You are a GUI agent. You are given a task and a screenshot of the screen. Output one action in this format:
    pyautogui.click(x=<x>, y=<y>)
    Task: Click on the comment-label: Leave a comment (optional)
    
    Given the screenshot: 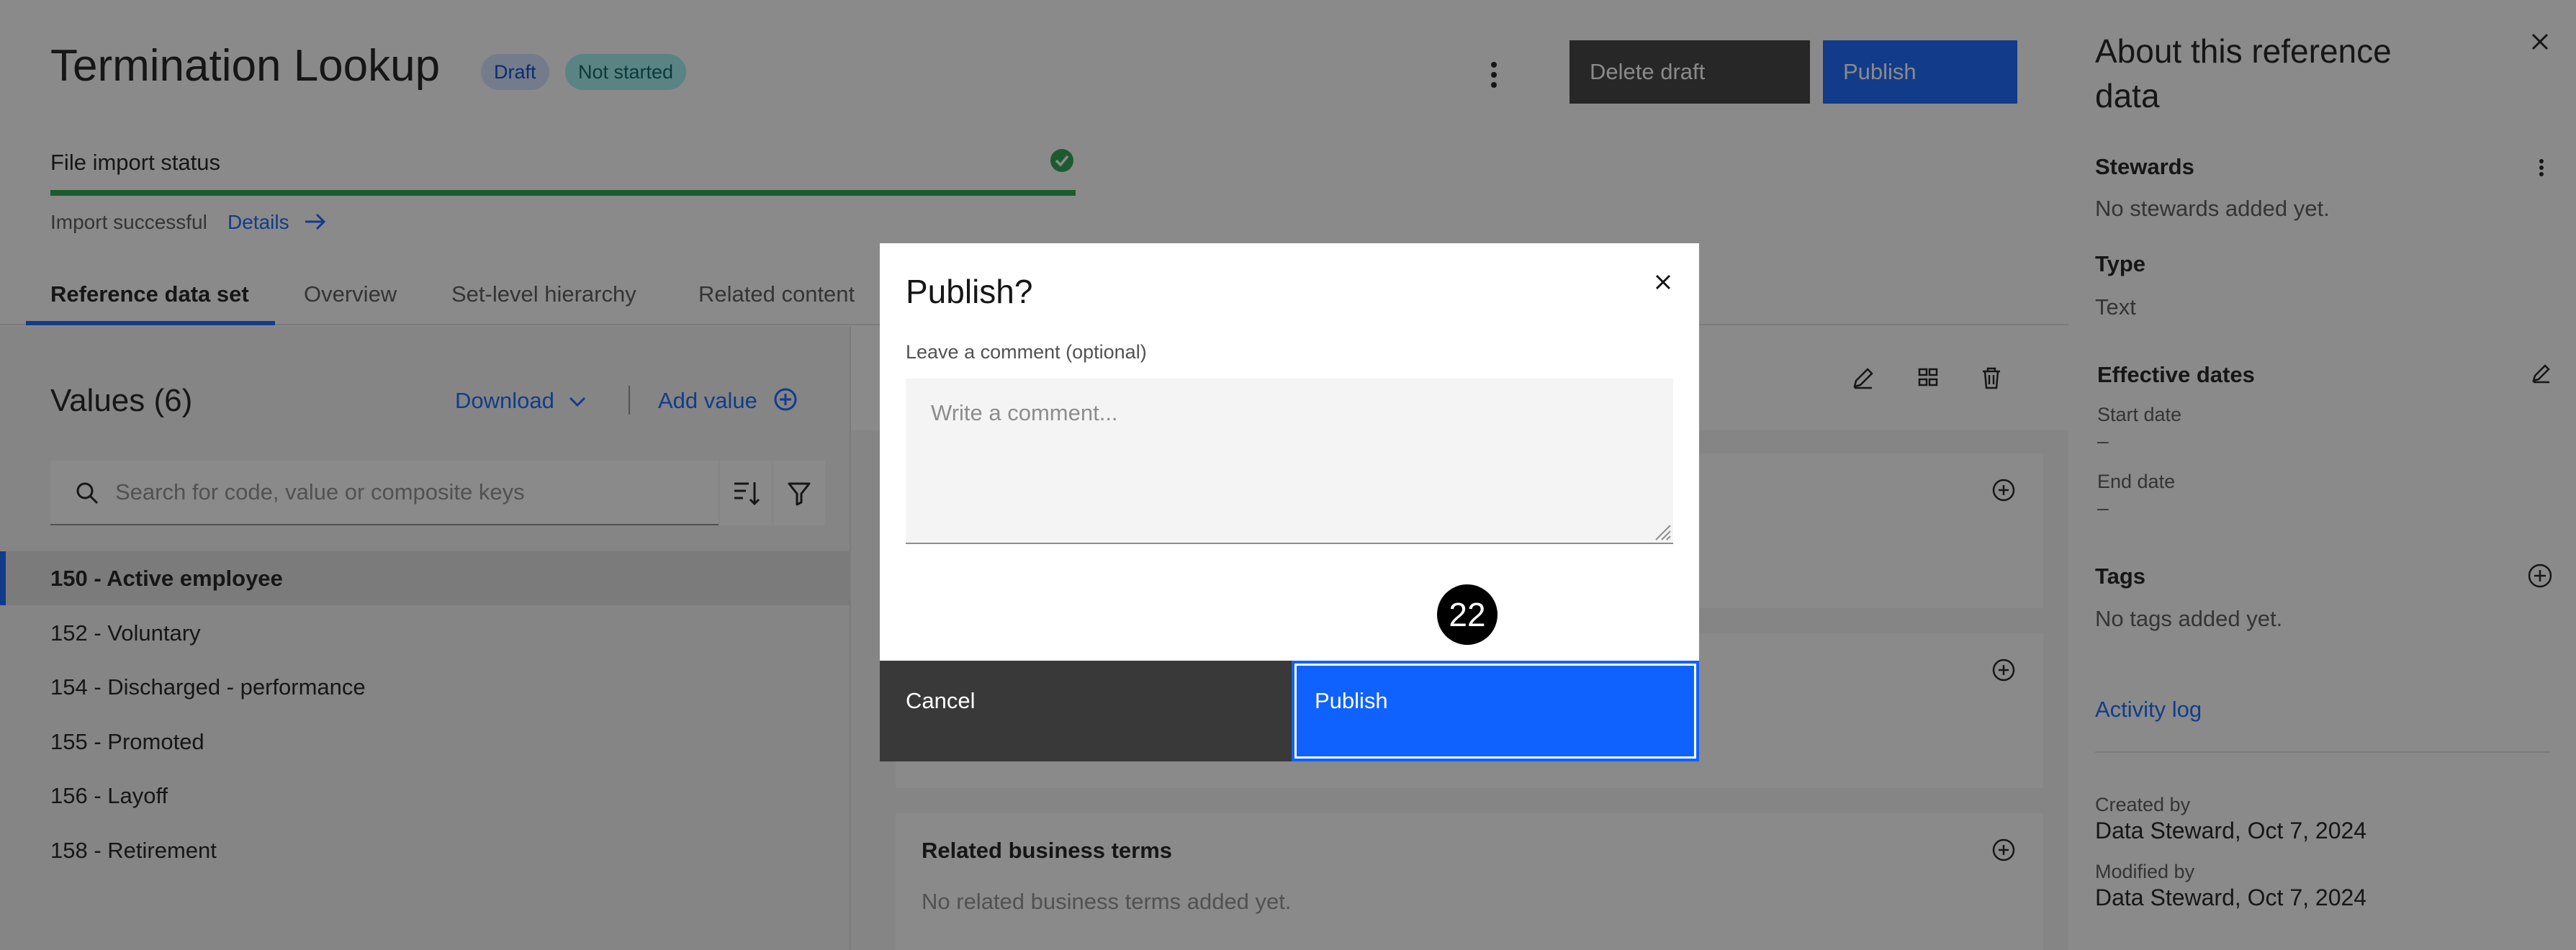 What is the action you would take?
    pyautogui.click(x=1026, y=352)
    